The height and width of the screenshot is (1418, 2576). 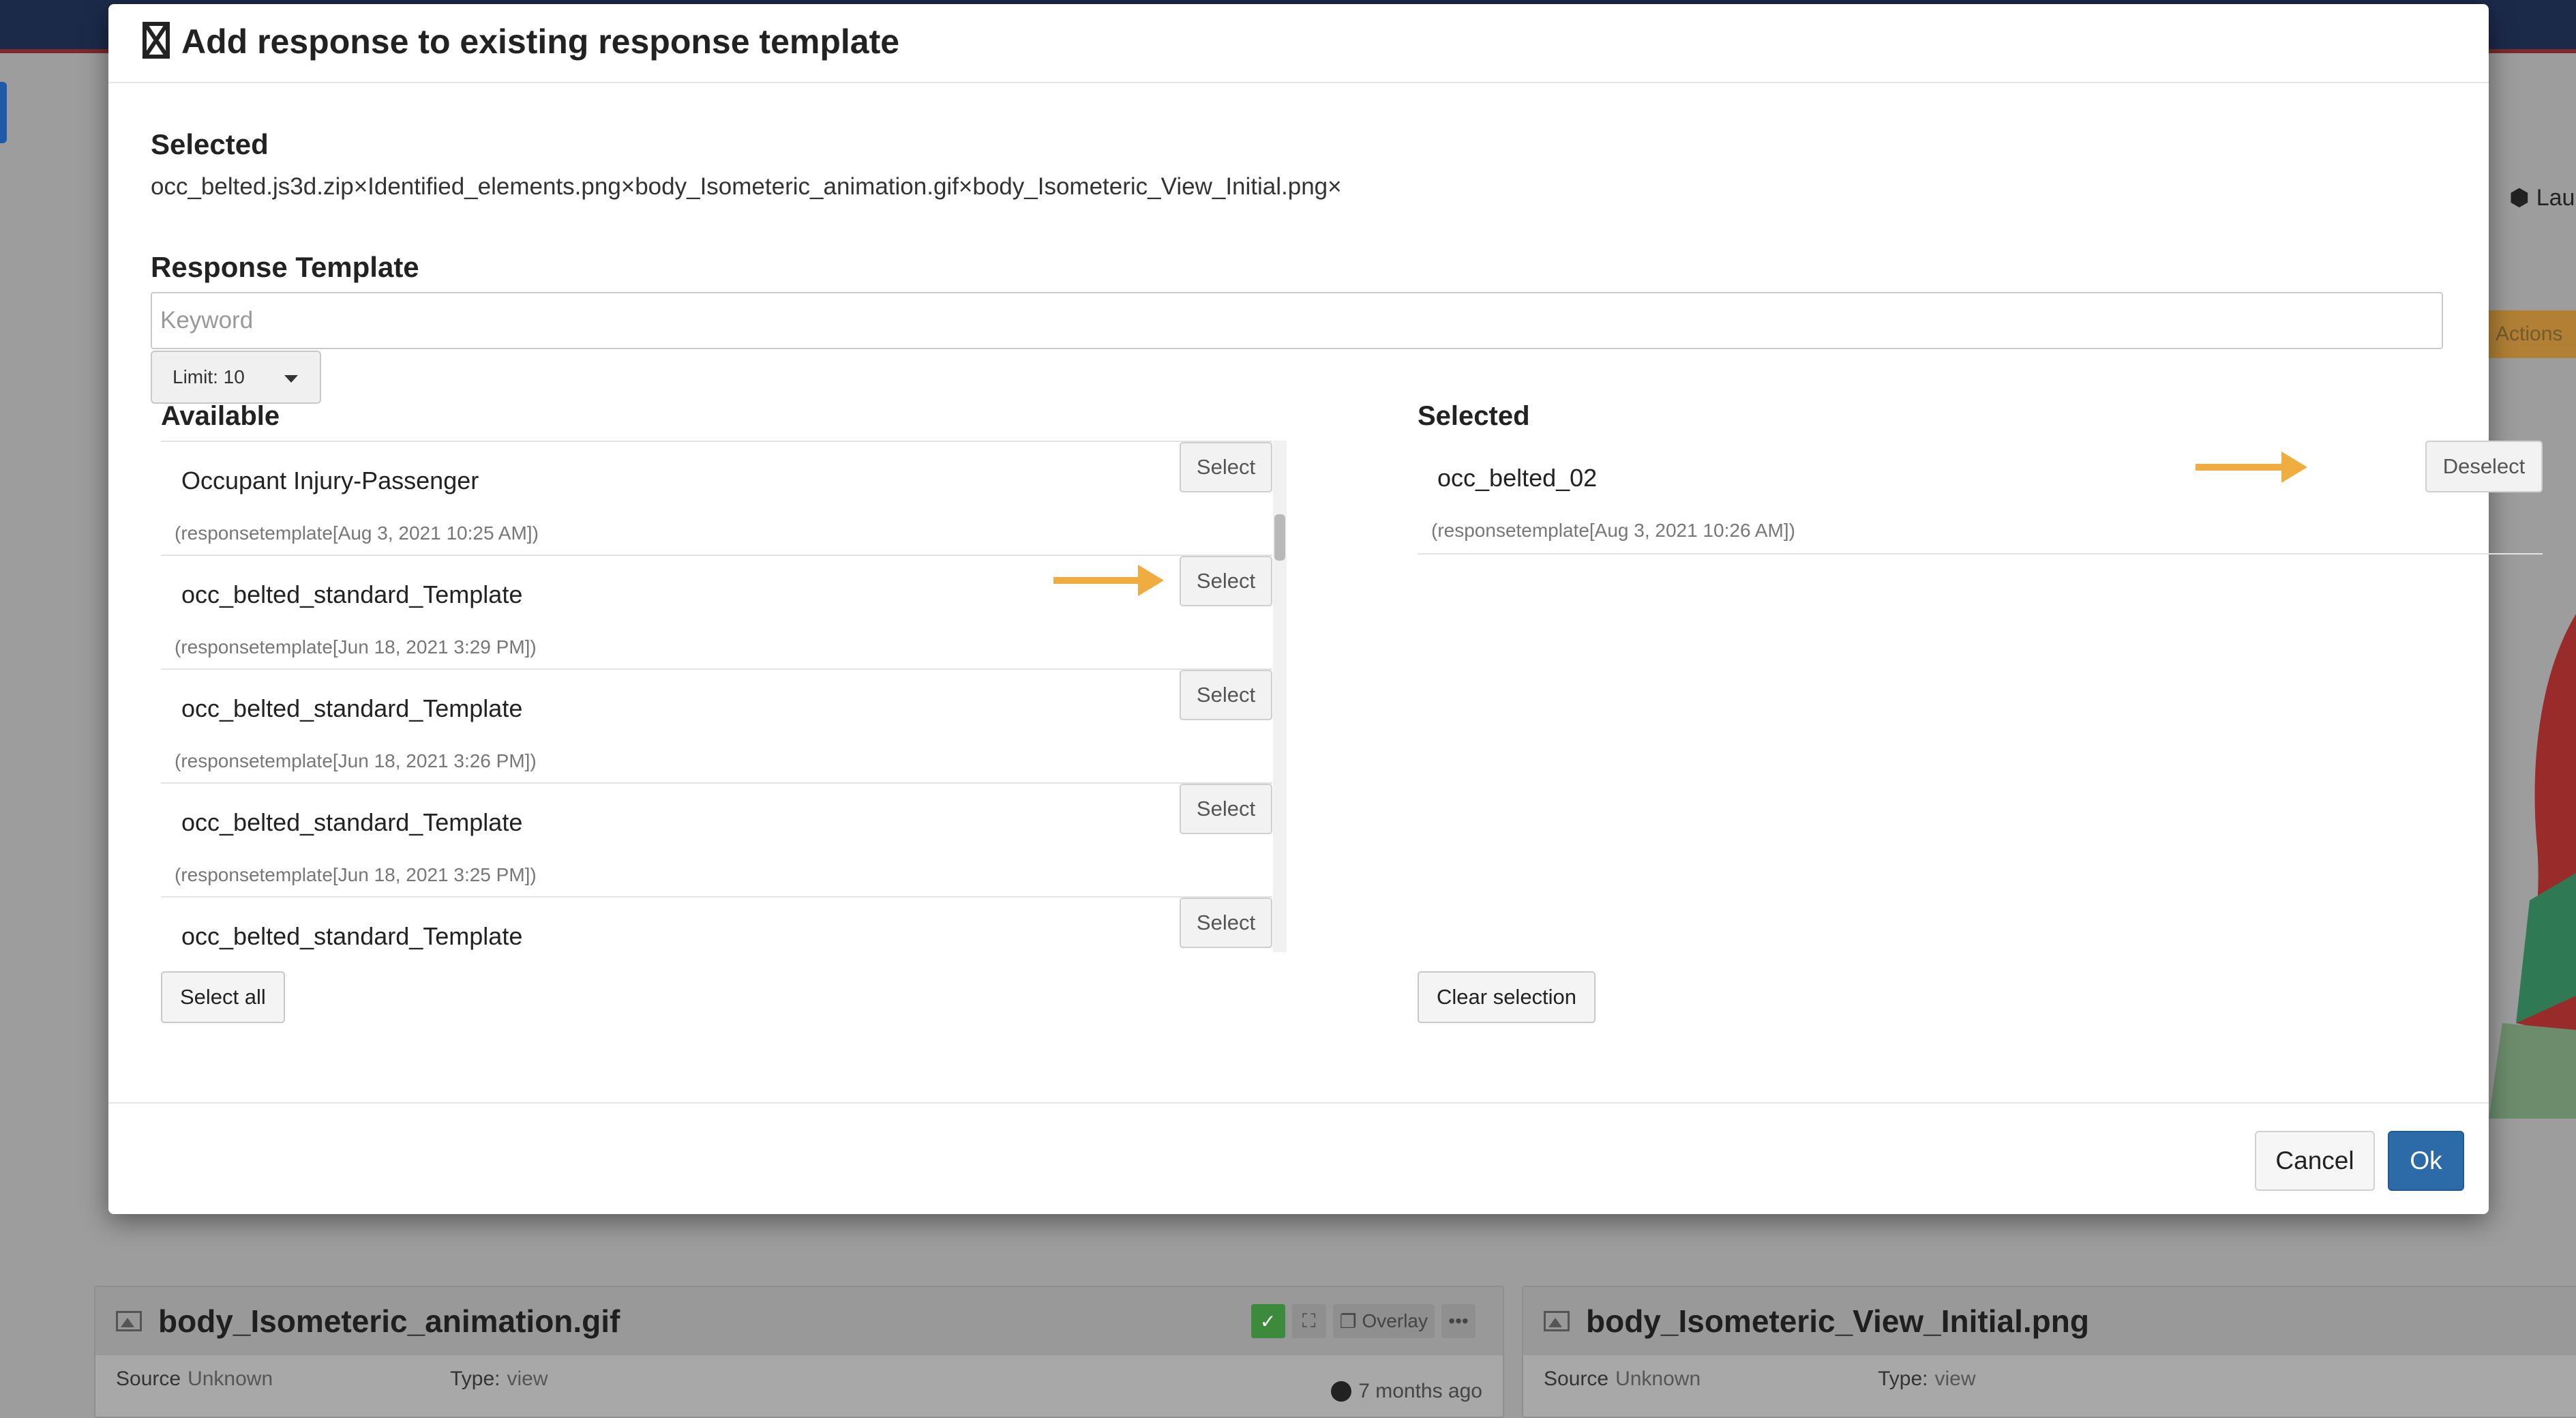 I want to click on available-column-title: Available, so click(x=220, y=416).